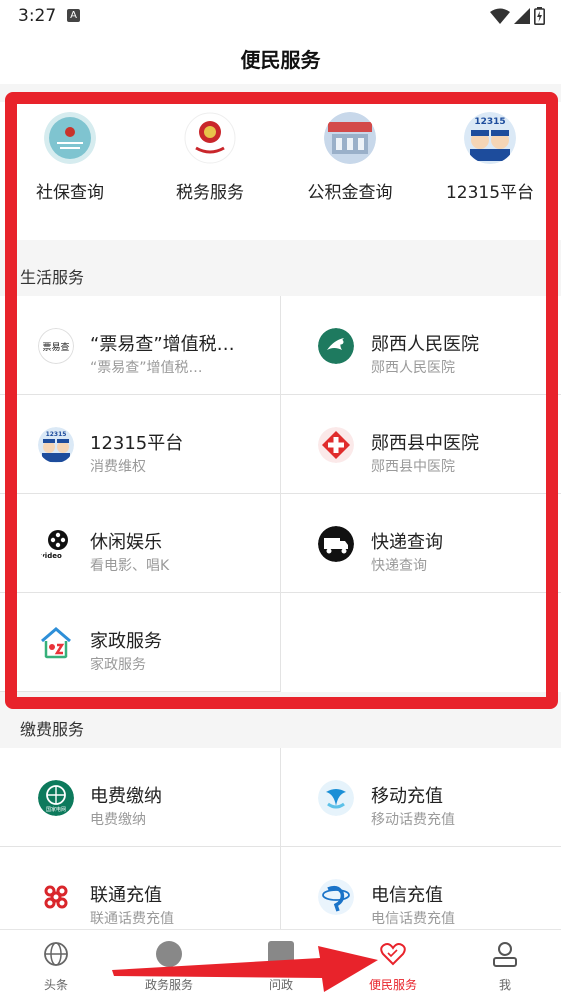  What do you see at coordinates (490, 193) in the screenshot?
I see `top-service-label: 12315平台` at bounding box center [490, 193].